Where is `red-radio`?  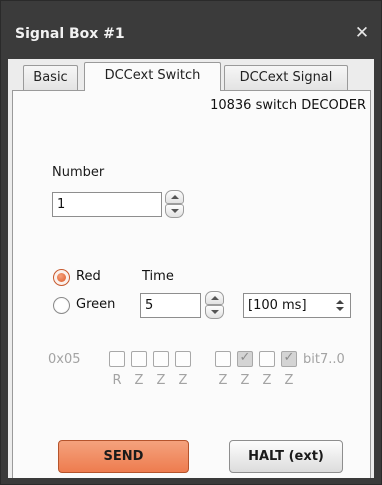 red-radio is located at coordinates (61, 277).